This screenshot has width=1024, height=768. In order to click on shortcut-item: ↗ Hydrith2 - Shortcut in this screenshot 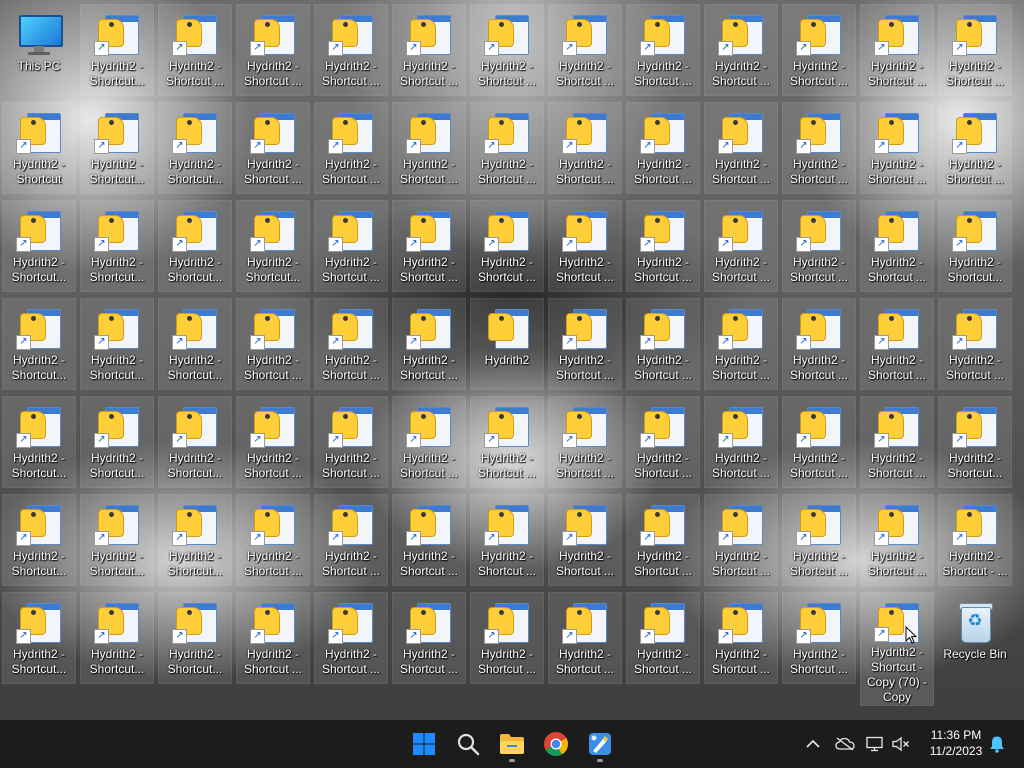, I will do `click(39, 148)`.